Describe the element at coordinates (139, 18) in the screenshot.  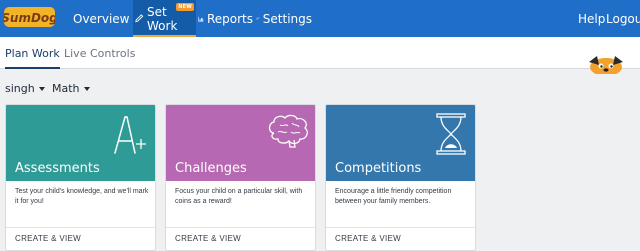
I see `pencil-icon` at that location.